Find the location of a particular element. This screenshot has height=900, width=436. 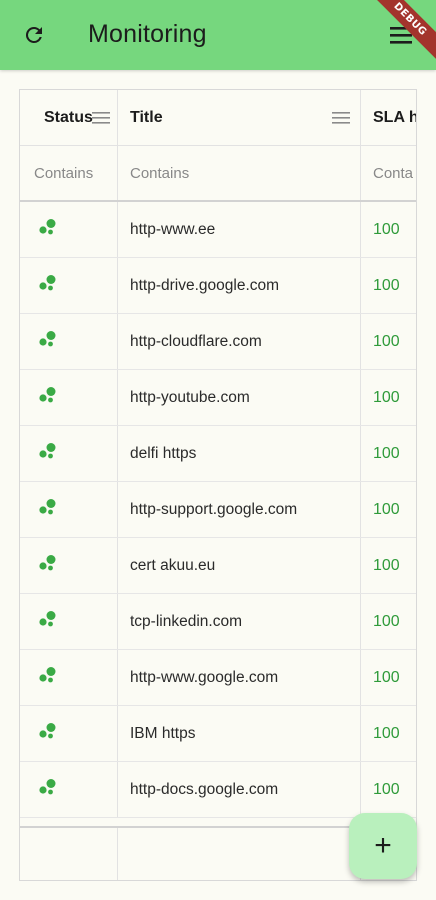

table-row: http-www.ee 100 is located at coordinates (218, 230).